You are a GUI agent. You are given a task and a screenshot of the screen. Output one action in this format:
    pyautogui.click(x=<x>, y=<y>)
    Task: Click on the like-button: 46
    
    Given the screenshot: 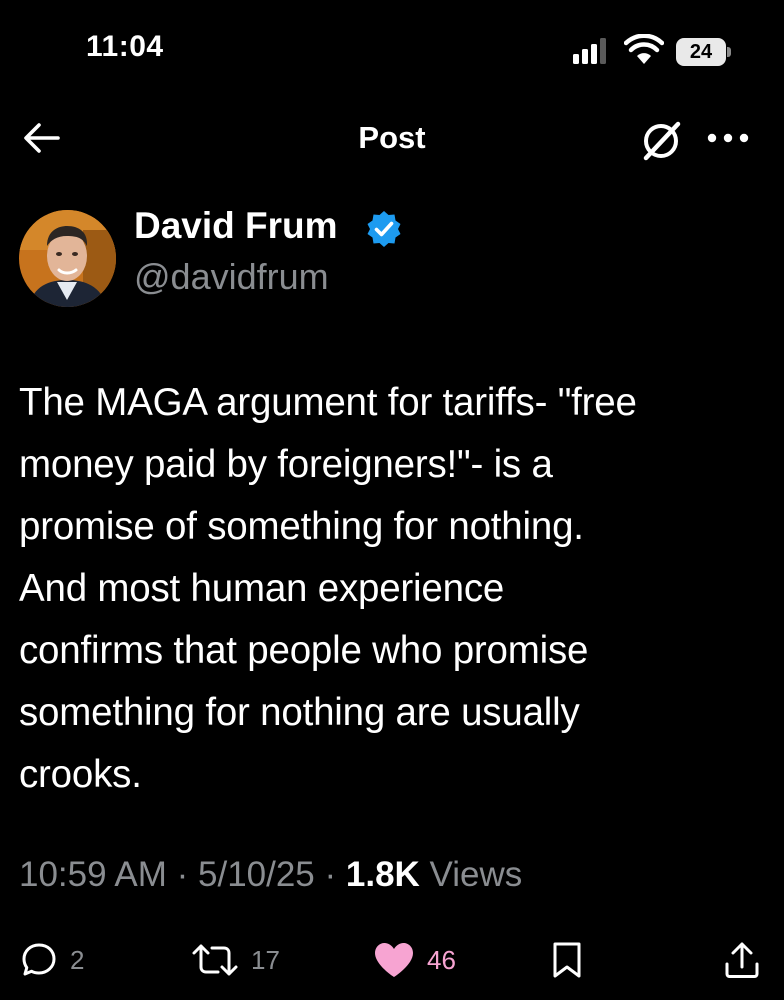 What is the action you would take?
    pyautogui.click(x=414, y=960)
    